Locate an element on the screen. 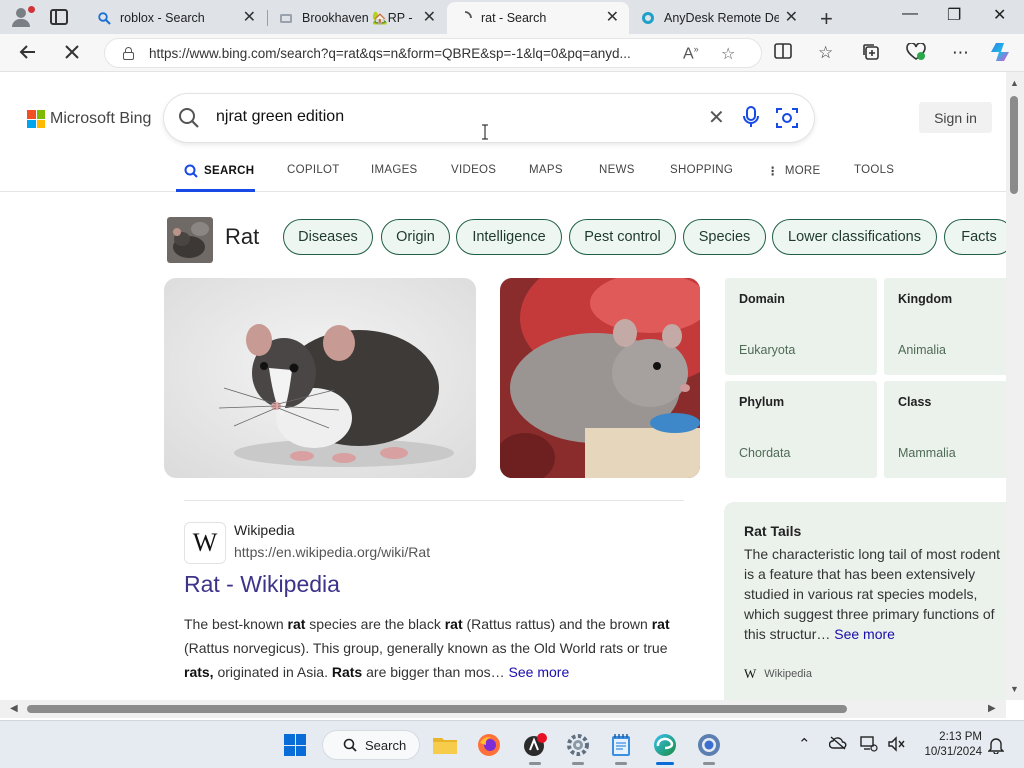 The width and height of the screenshot is (1024, 768). taxonomy-value: Eukaryota is located at coordinates (767, 350).